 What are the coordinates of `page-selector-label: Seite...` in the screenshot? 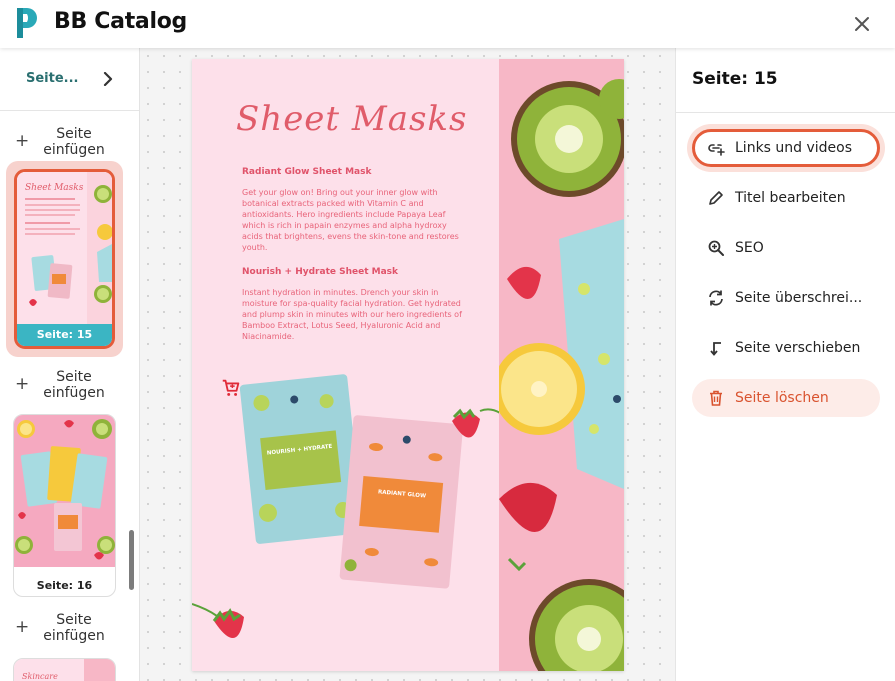 It's located at (52, 78).